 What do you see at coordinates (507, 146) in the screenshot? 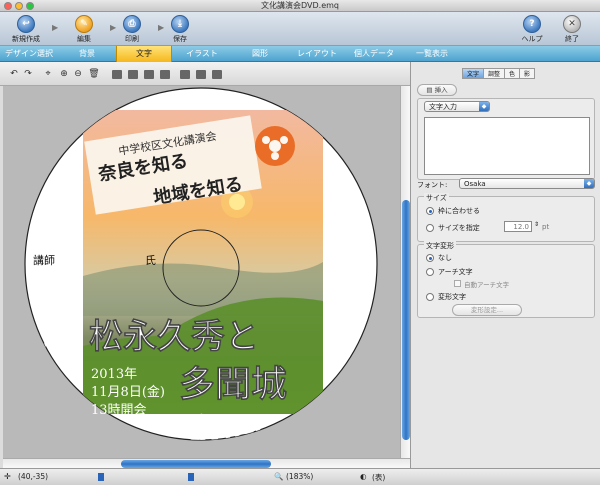
I see `text-content-field` at bounding box center [507, 146].